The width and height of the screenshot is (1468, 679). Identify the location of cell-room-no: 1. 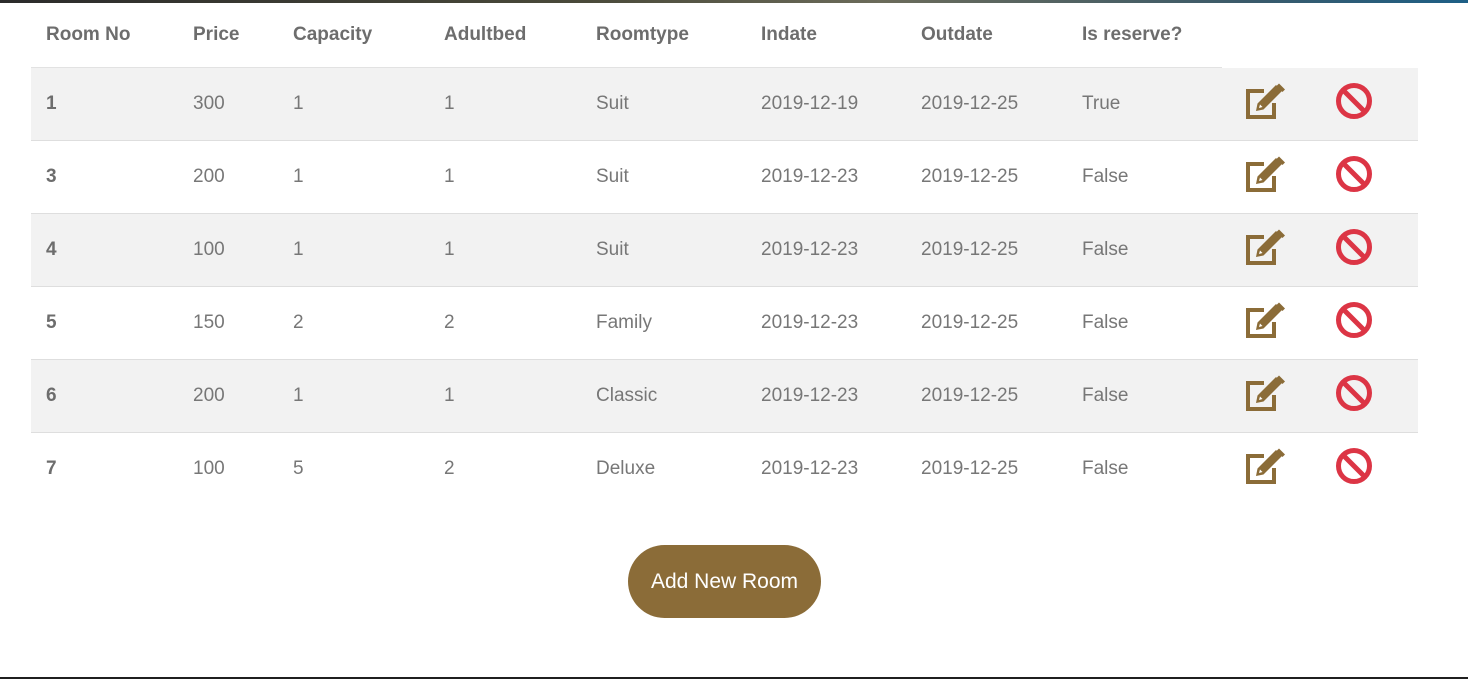
(51, 103).